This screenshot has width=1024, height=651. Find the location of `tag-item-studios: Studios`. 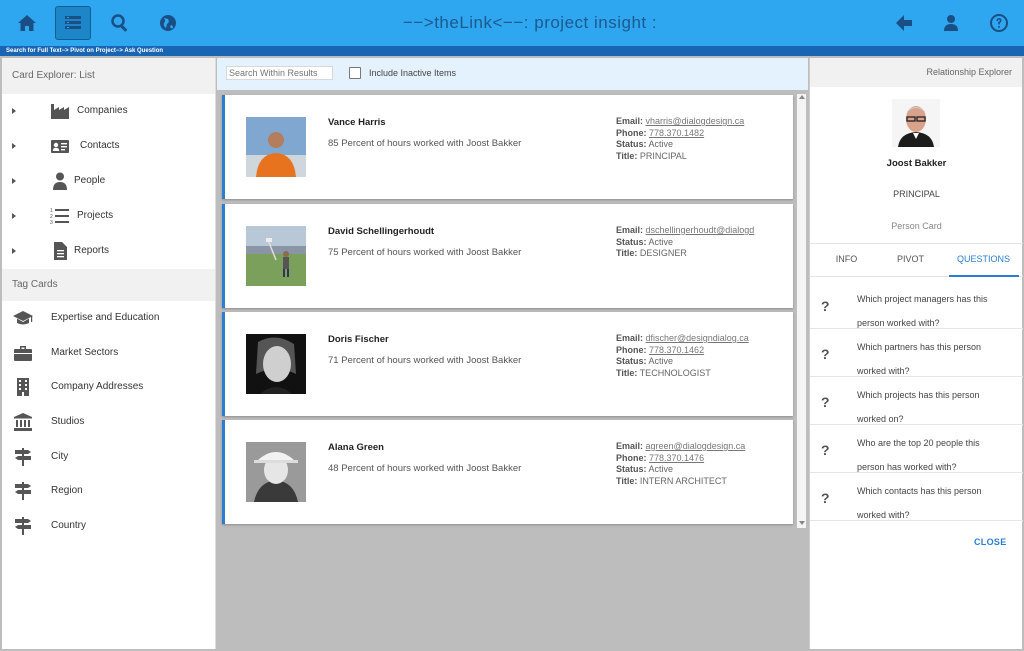

tag-item-studios: Studios is located at coordinates (108, 422).